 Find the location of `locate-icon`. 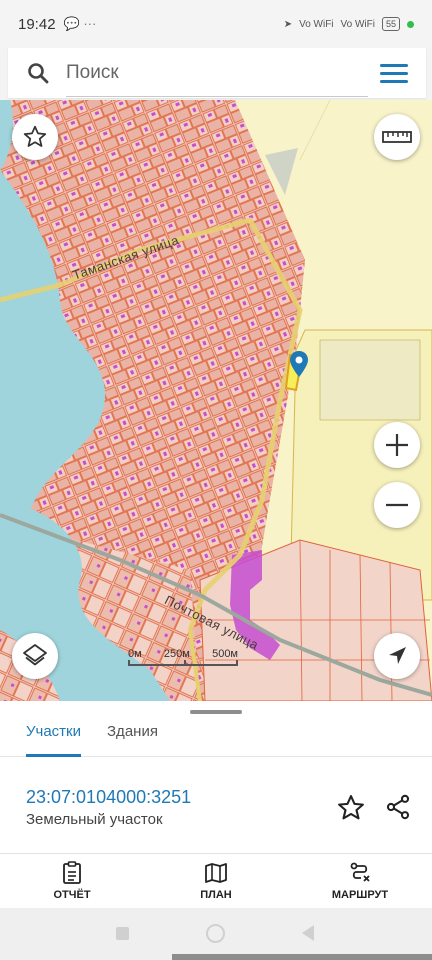

locate-icon is located at coordinates (397, 655).